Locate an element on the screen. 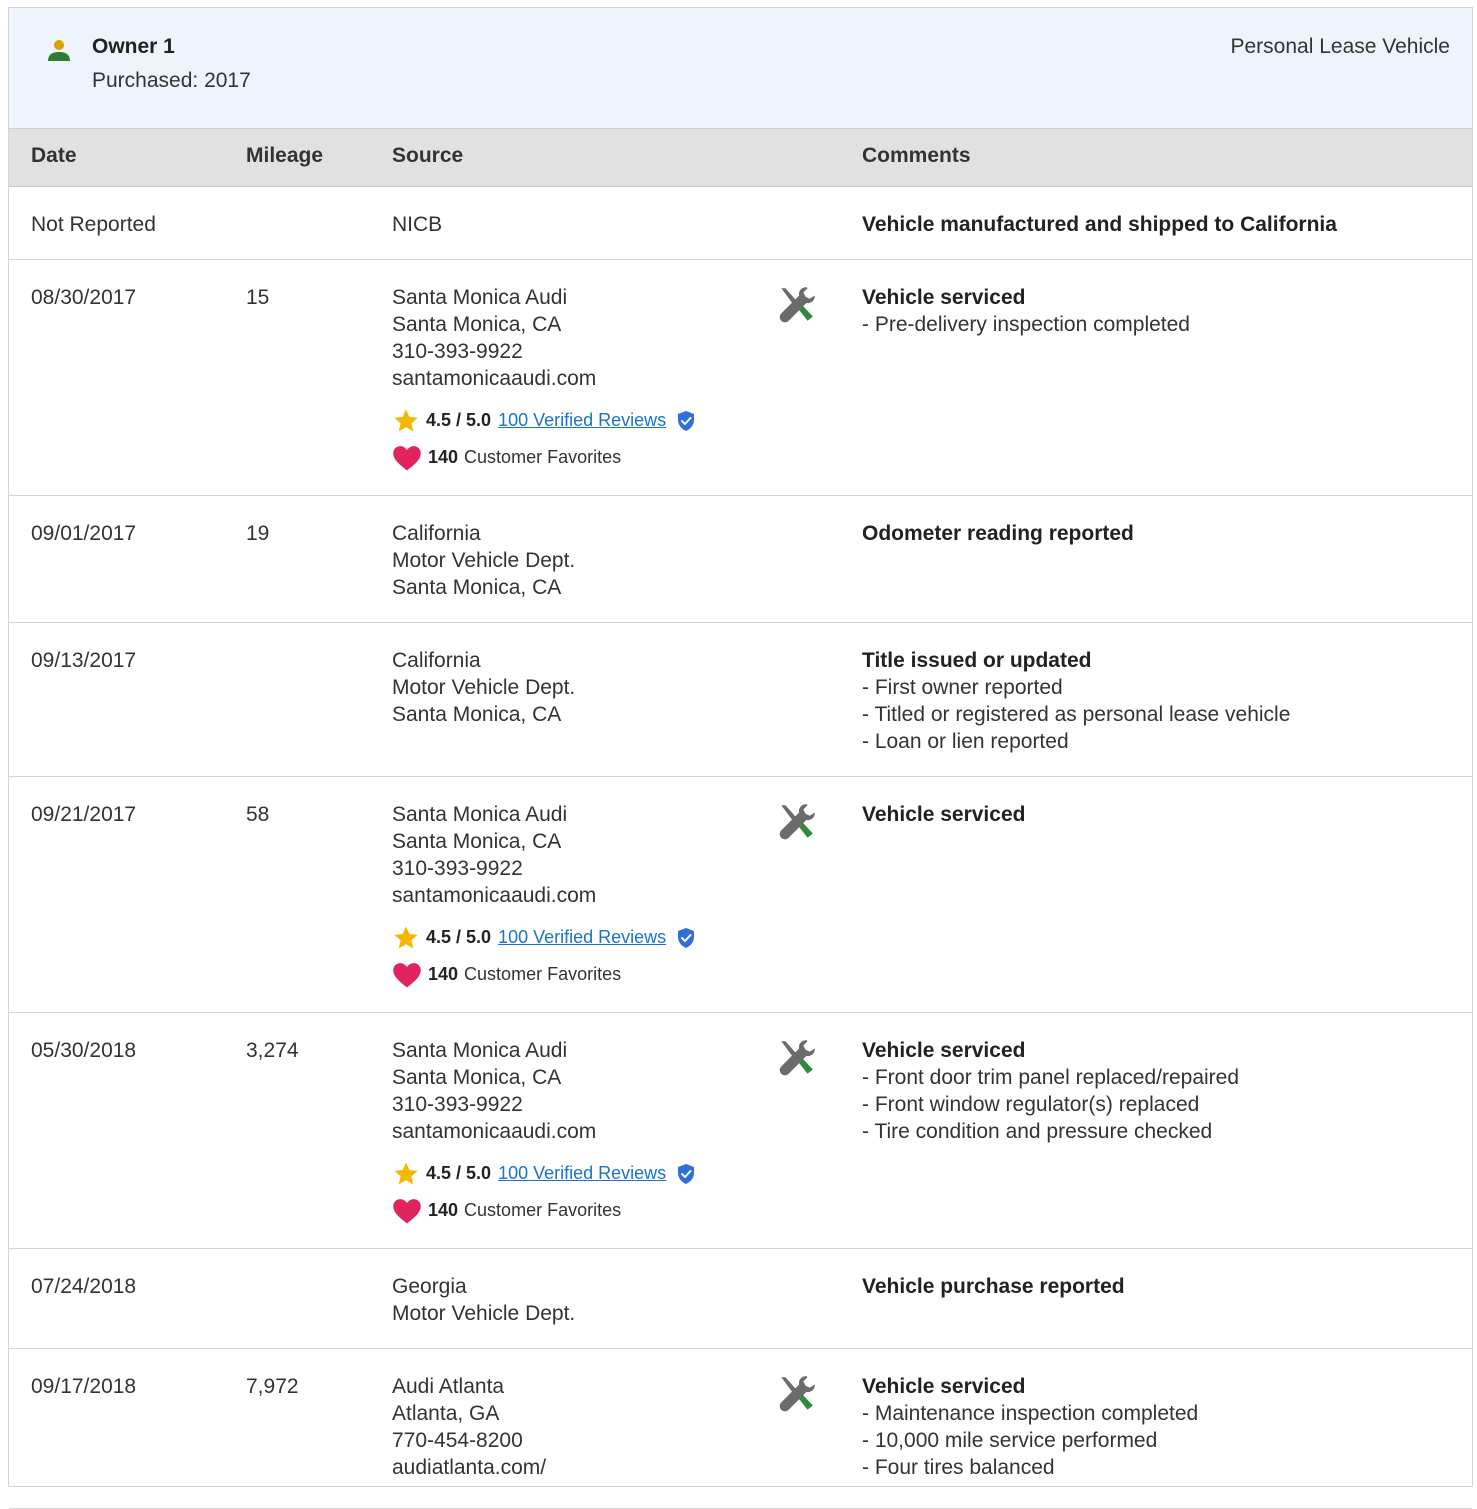 The image size is (1477, 1509). row-mileage: 15 is located at coordinates (258, 297).